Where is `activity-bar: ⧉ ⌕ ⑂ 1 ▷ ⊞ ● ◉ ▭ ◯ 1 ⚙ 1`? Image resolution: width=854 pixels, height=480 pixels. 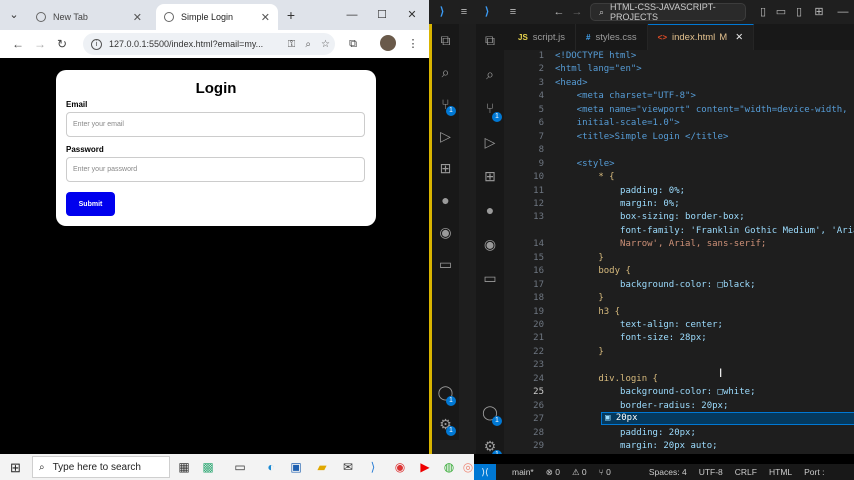 activity-bar: ⧉ ⌕ ⑂ 1 ▷ ⊞ ● ◉ ▭ ◯ 1 ⚙ 1 is located at coordinates (445, 232).